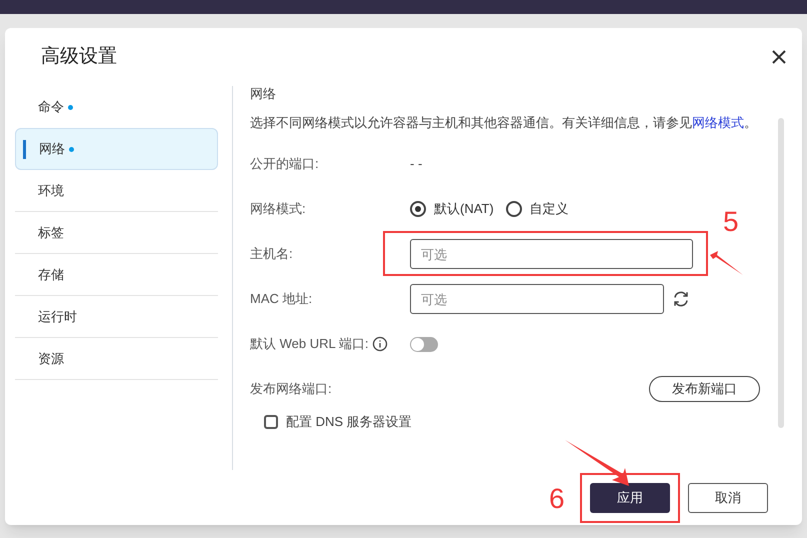  I want to click on checkbox, so click(271, 421).